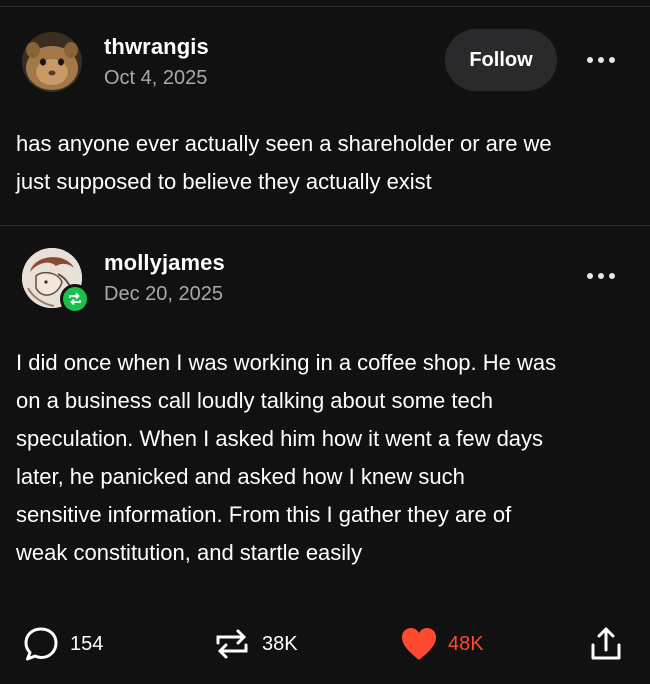  I want to click on reblog-button: 38K, so click(255, 644).